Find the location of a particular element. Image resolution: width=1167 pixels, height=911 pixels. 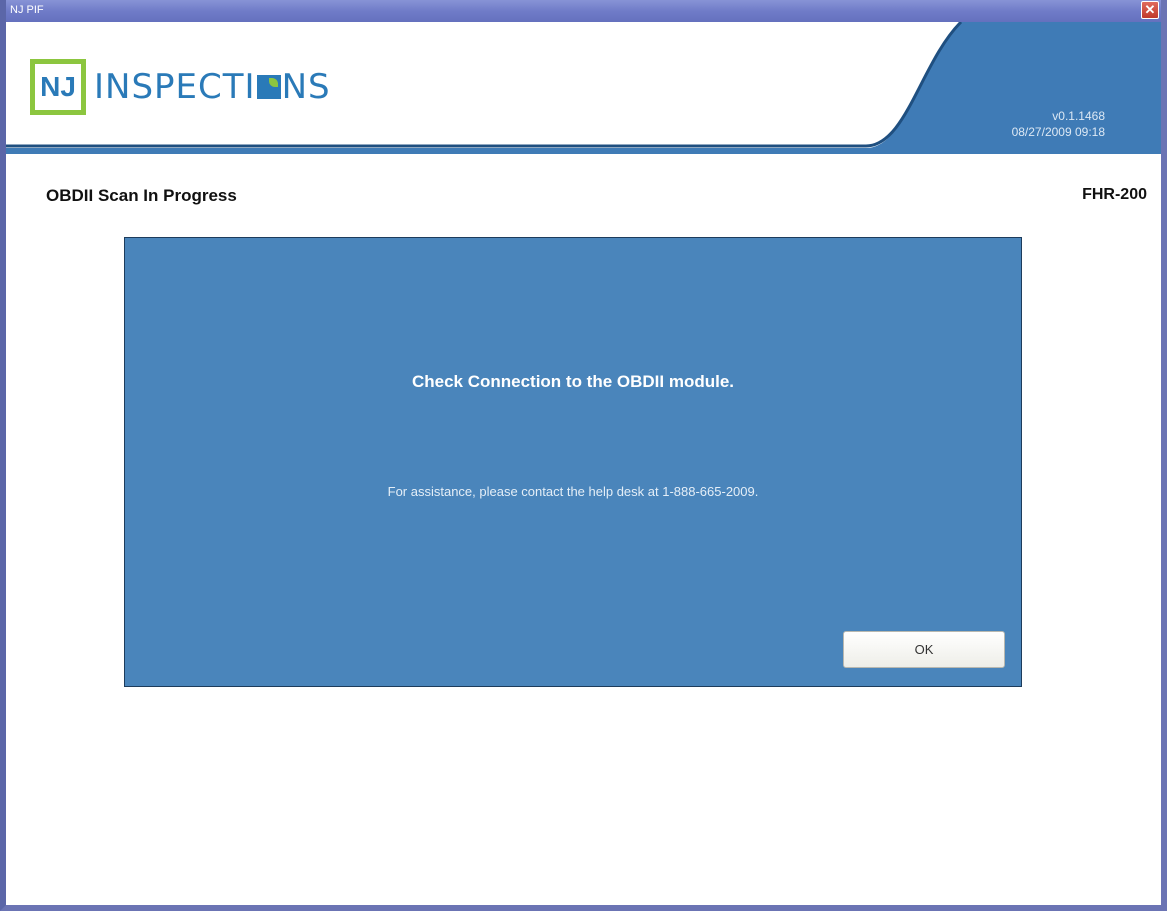

logo-wordmark: INSPECTI NS is located at coordinates (212, 87).